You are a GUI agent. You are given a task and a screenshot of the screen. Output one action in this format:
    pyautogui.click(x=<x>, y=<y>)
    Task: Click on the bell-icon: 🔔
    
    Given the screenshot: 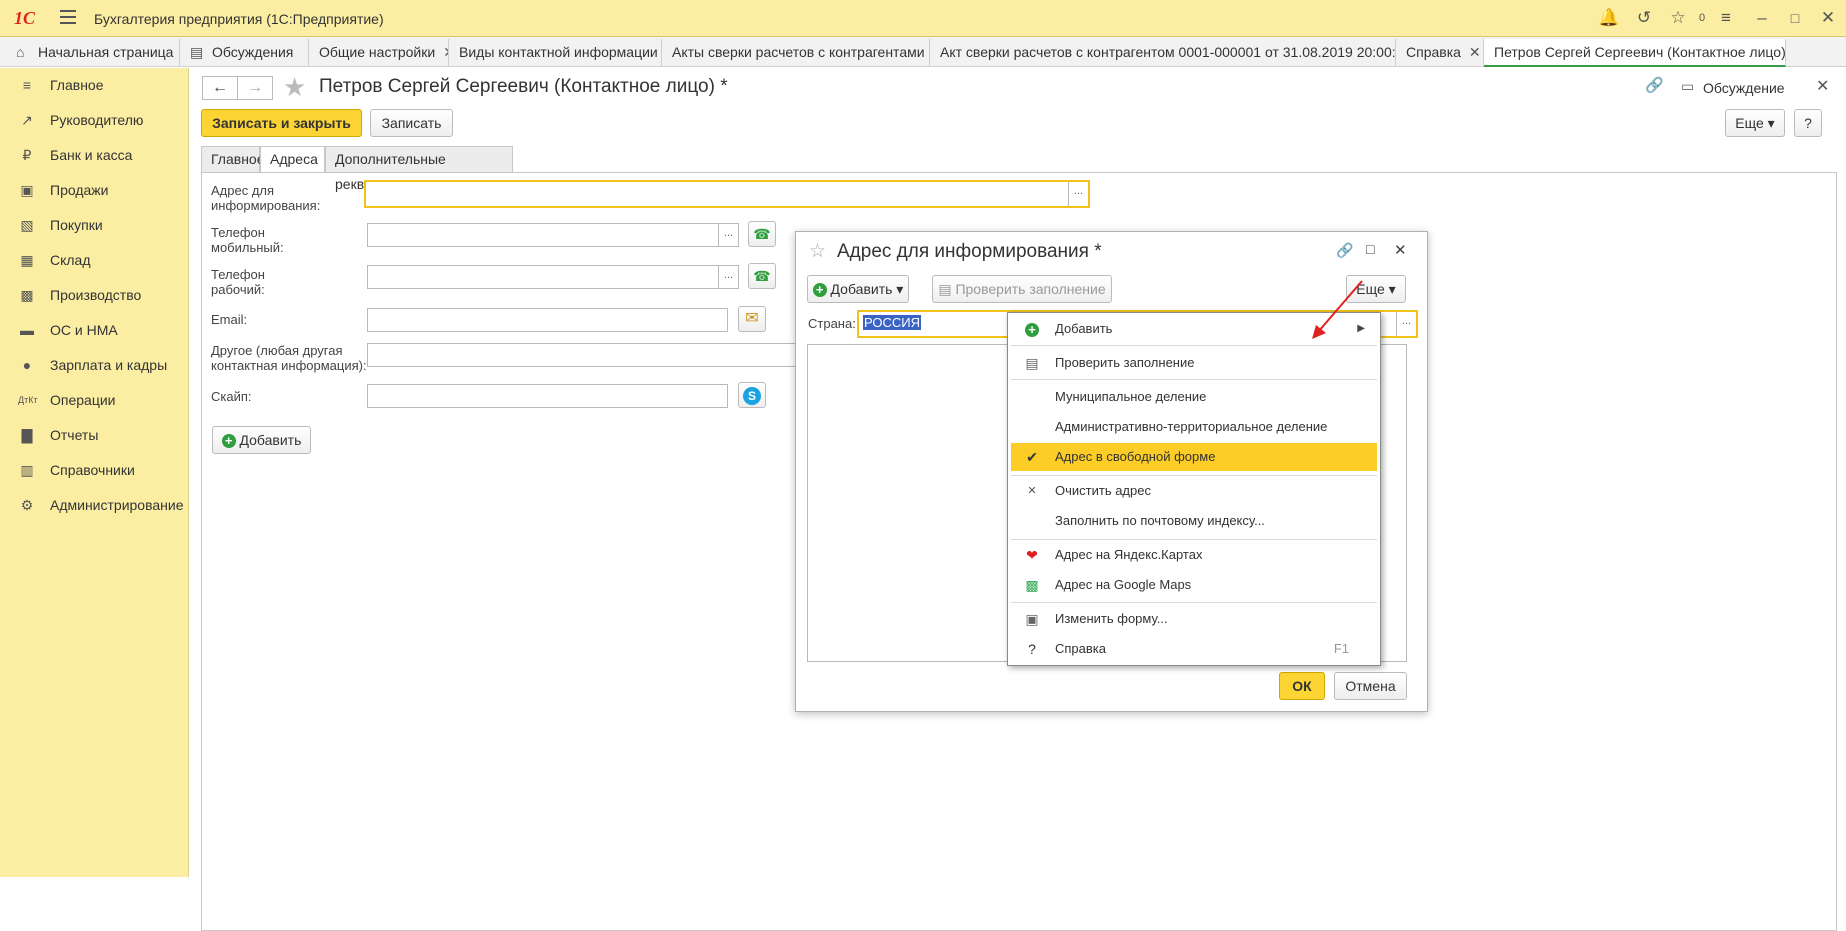 What is the action you would take?
    pyautogui.click(x=1608, y=18)
    